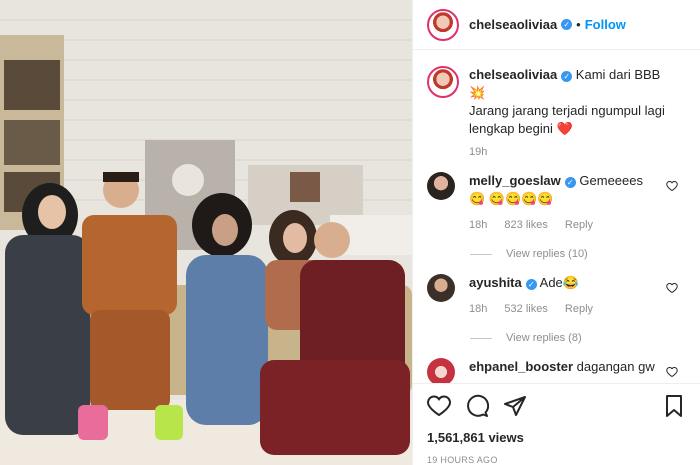 Image resolution: width=700 pixels, height=465 pixels. Describe the element at coordinates (513, 74) in the screenshot. I see `caption-username: chelseaoliviaa` at that location.